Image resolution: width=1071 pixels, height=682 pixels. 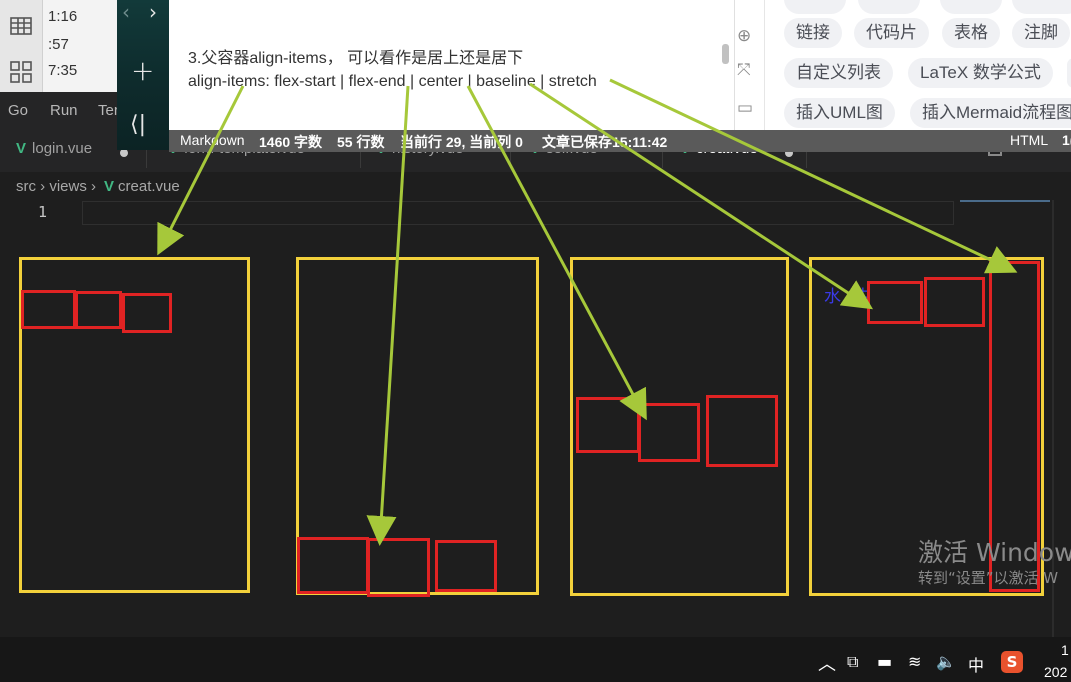 I want to click on ime-indicator: 中, so click(x=976, y=664).